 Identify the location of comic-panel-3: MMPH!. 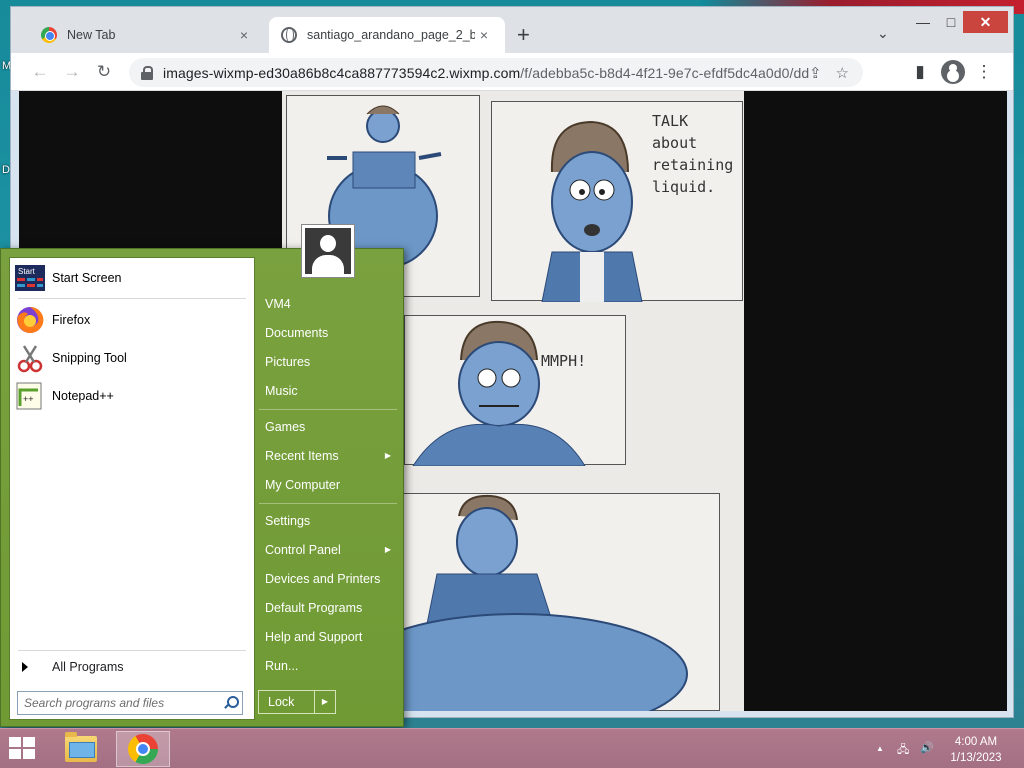
(515, 391).